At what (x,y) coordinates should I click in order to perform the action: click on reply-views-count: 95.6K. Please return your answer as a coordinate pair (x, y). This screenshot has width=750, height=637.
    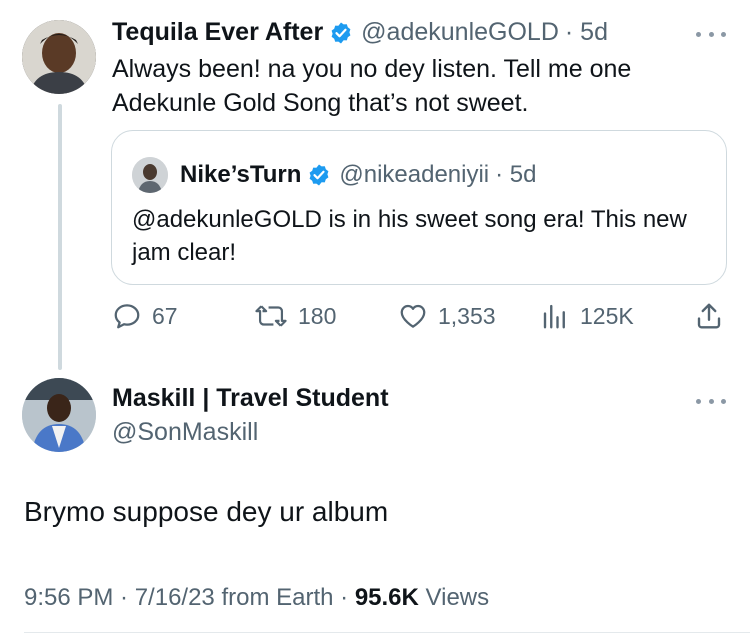
    Looking at the image, I should click on (386, 597).